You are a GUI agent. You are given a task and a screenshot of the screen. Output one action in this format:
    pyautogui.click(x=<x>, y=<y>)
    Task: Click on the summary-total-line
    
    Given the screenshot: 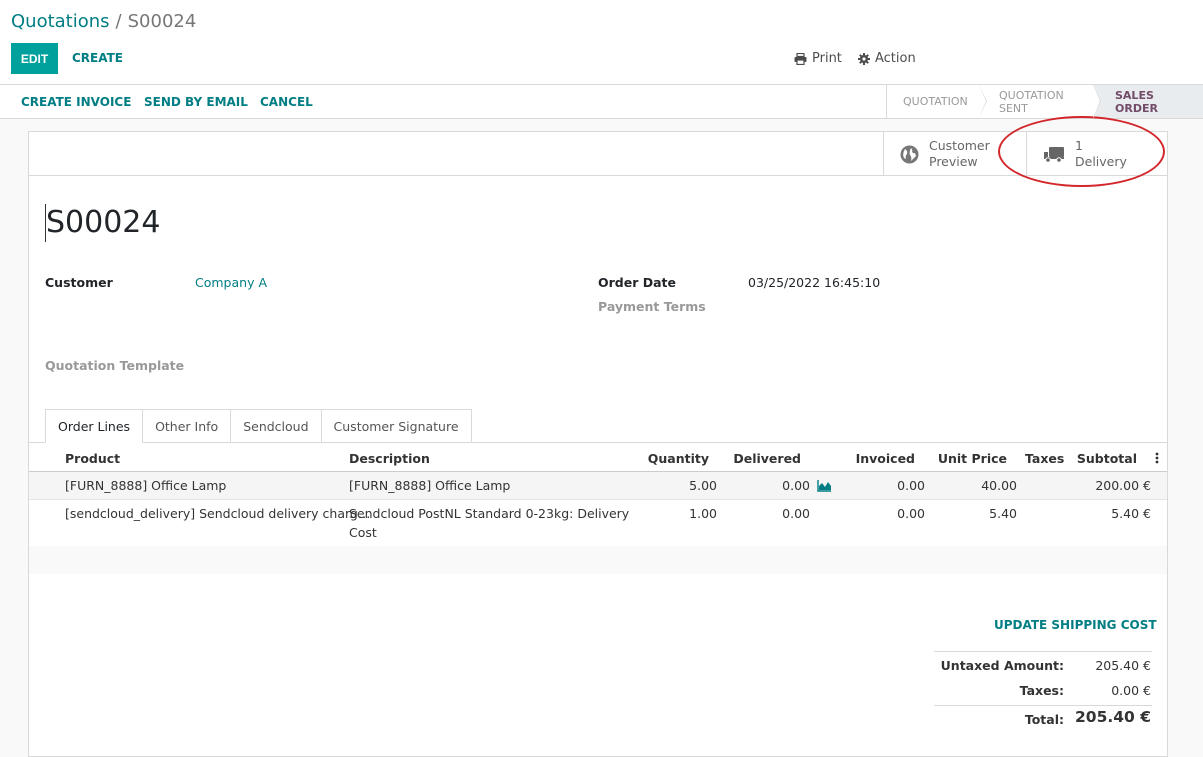 What is the action you would take?
    pyautogui.click(x=1043, y=705)
    